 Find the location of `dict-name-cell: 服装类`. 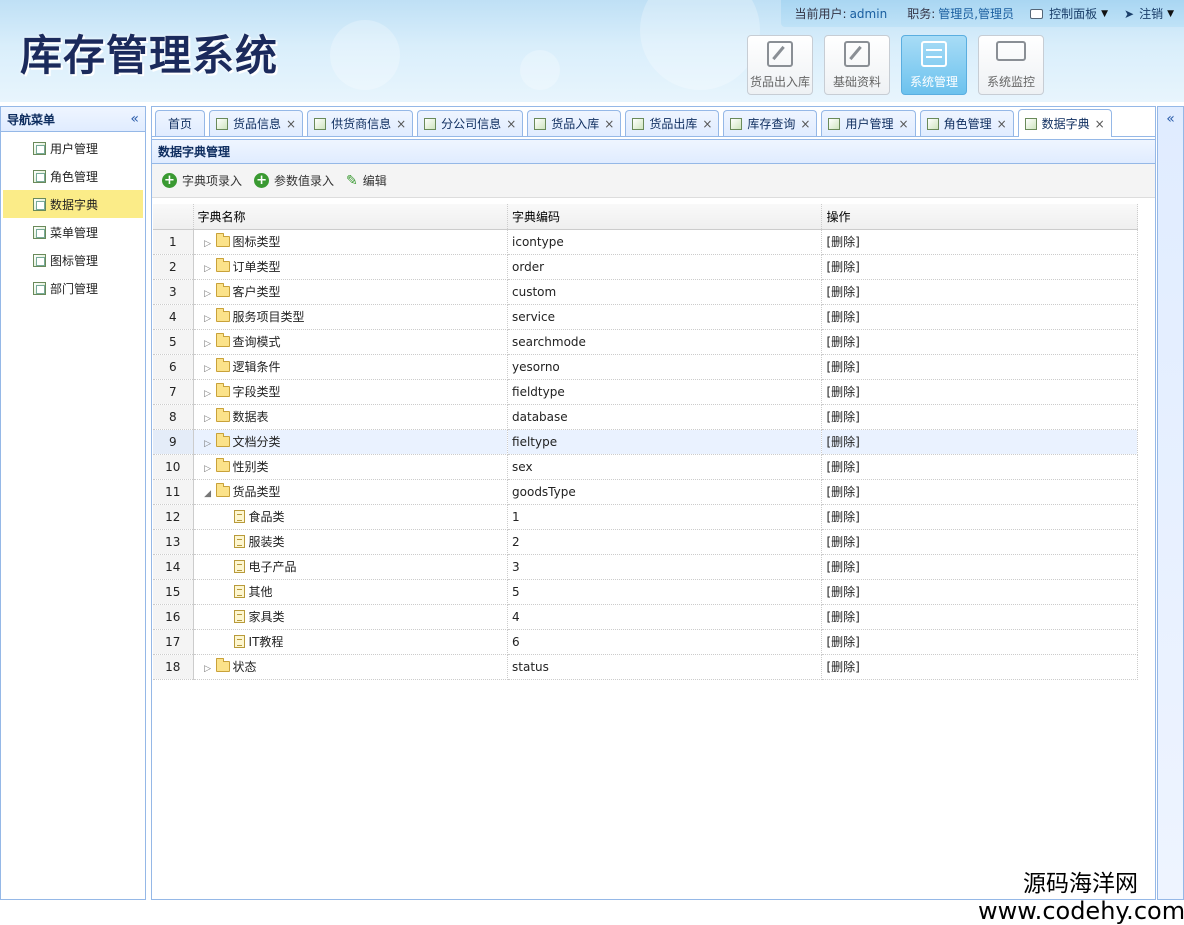

dict-name-cell: 服装类 is located at coordinates (351, 542).